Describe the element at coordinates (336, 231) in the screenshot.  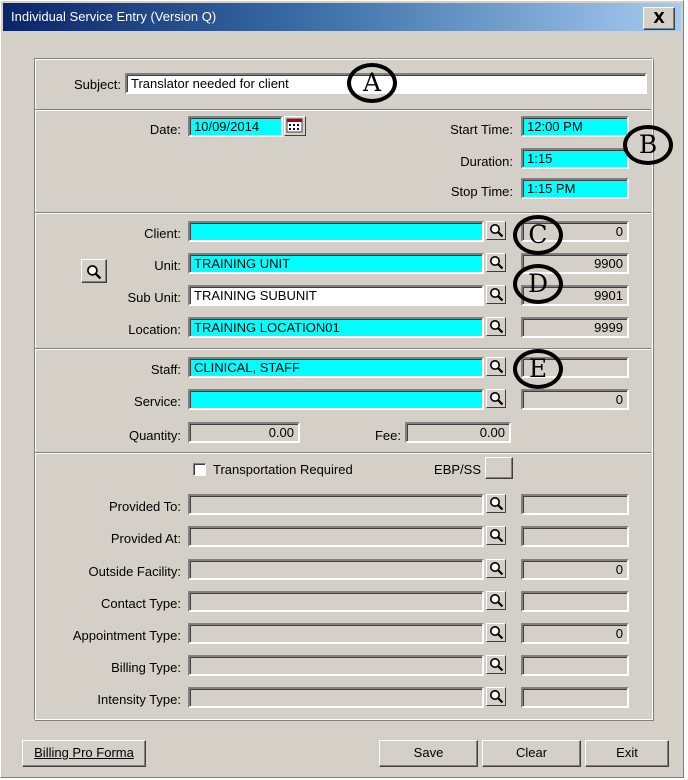
I see `client-input` at that location.